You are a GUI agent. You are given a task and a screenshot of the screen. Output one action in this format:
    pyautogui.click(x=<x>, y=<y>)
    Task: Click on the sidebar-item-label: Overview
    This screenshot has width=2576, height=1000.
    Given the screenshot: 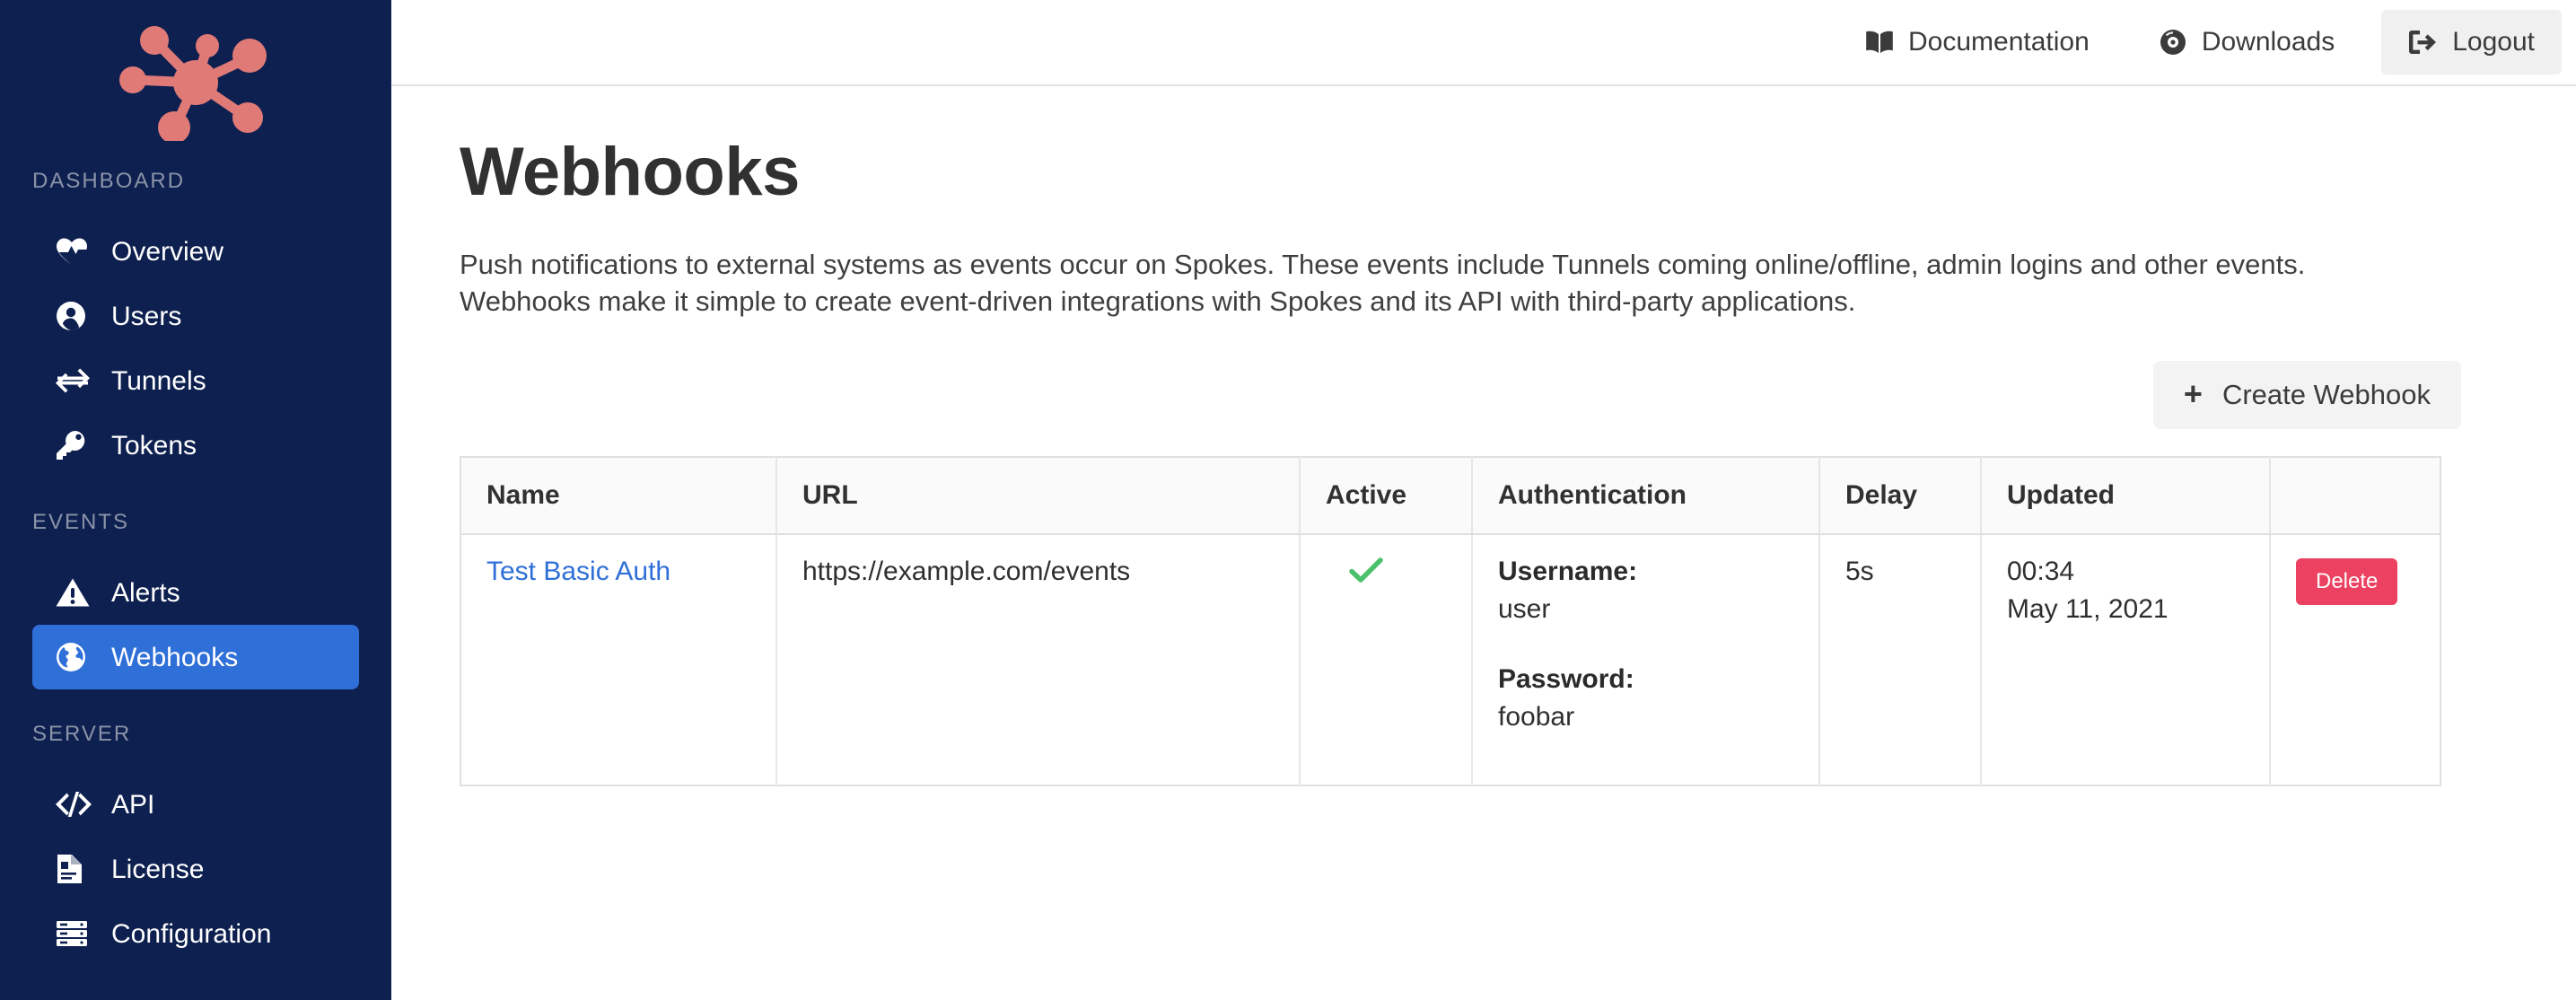 What is the action you would take?
    pyautogui.click(x=167, y=252)
    